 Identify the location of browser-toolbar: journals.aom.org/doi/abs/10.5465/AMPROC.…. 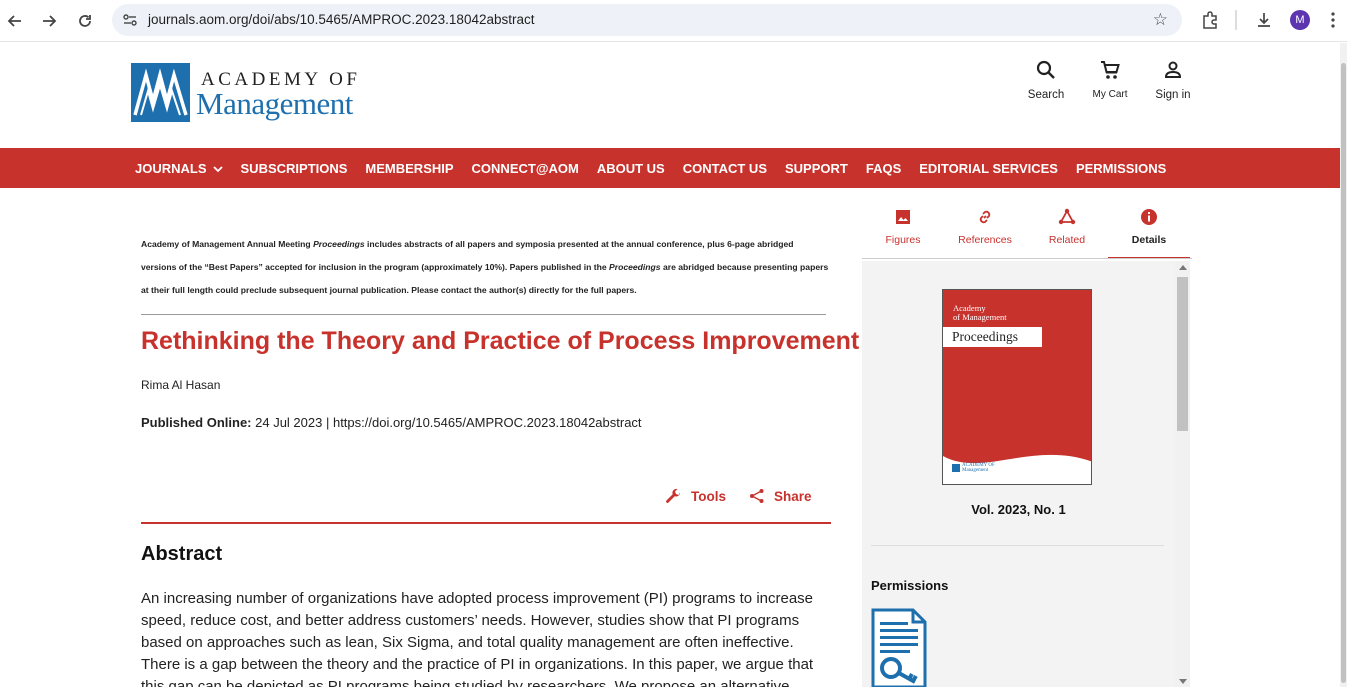
(673, 21).